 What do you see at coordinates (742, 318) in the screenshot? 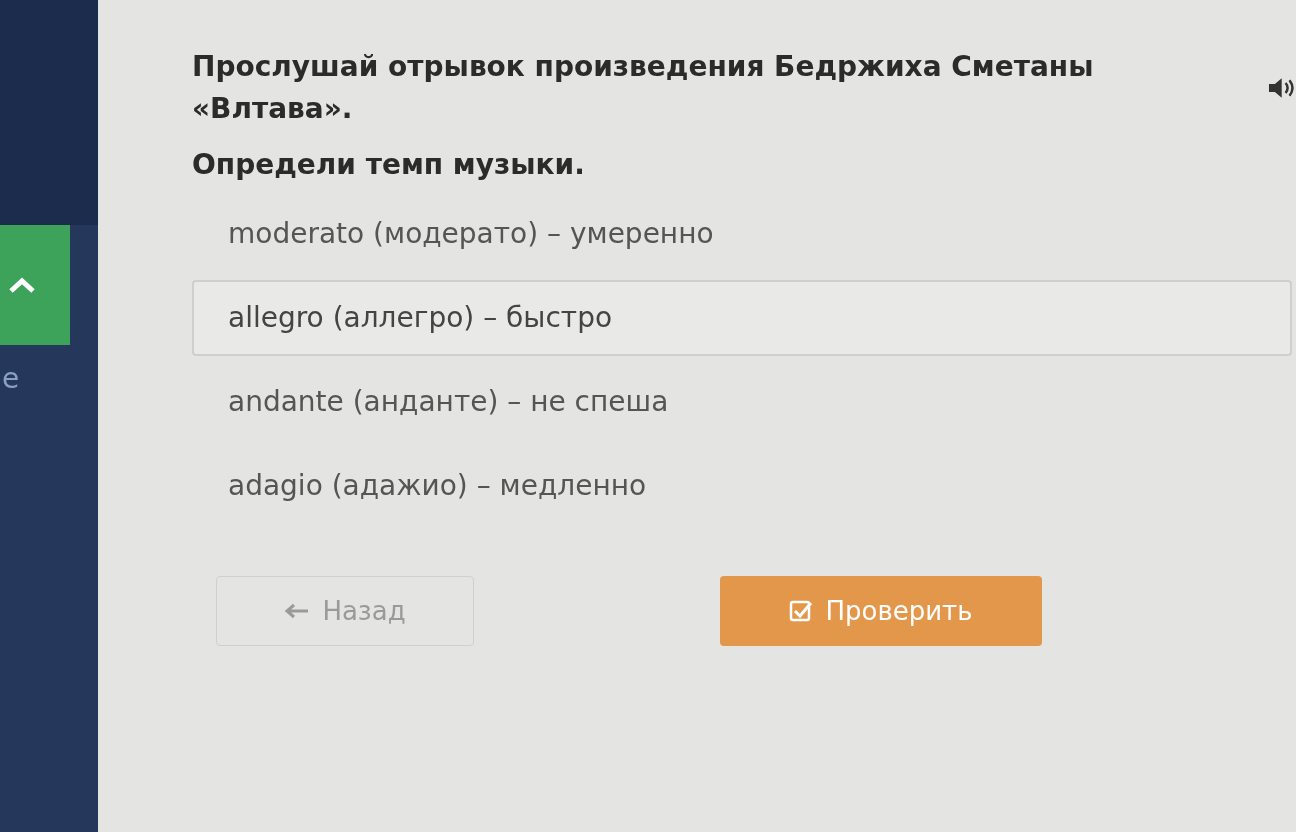
I see `answer-option: allegro (аллегро) – быстро` at bounding box center [742, 318].